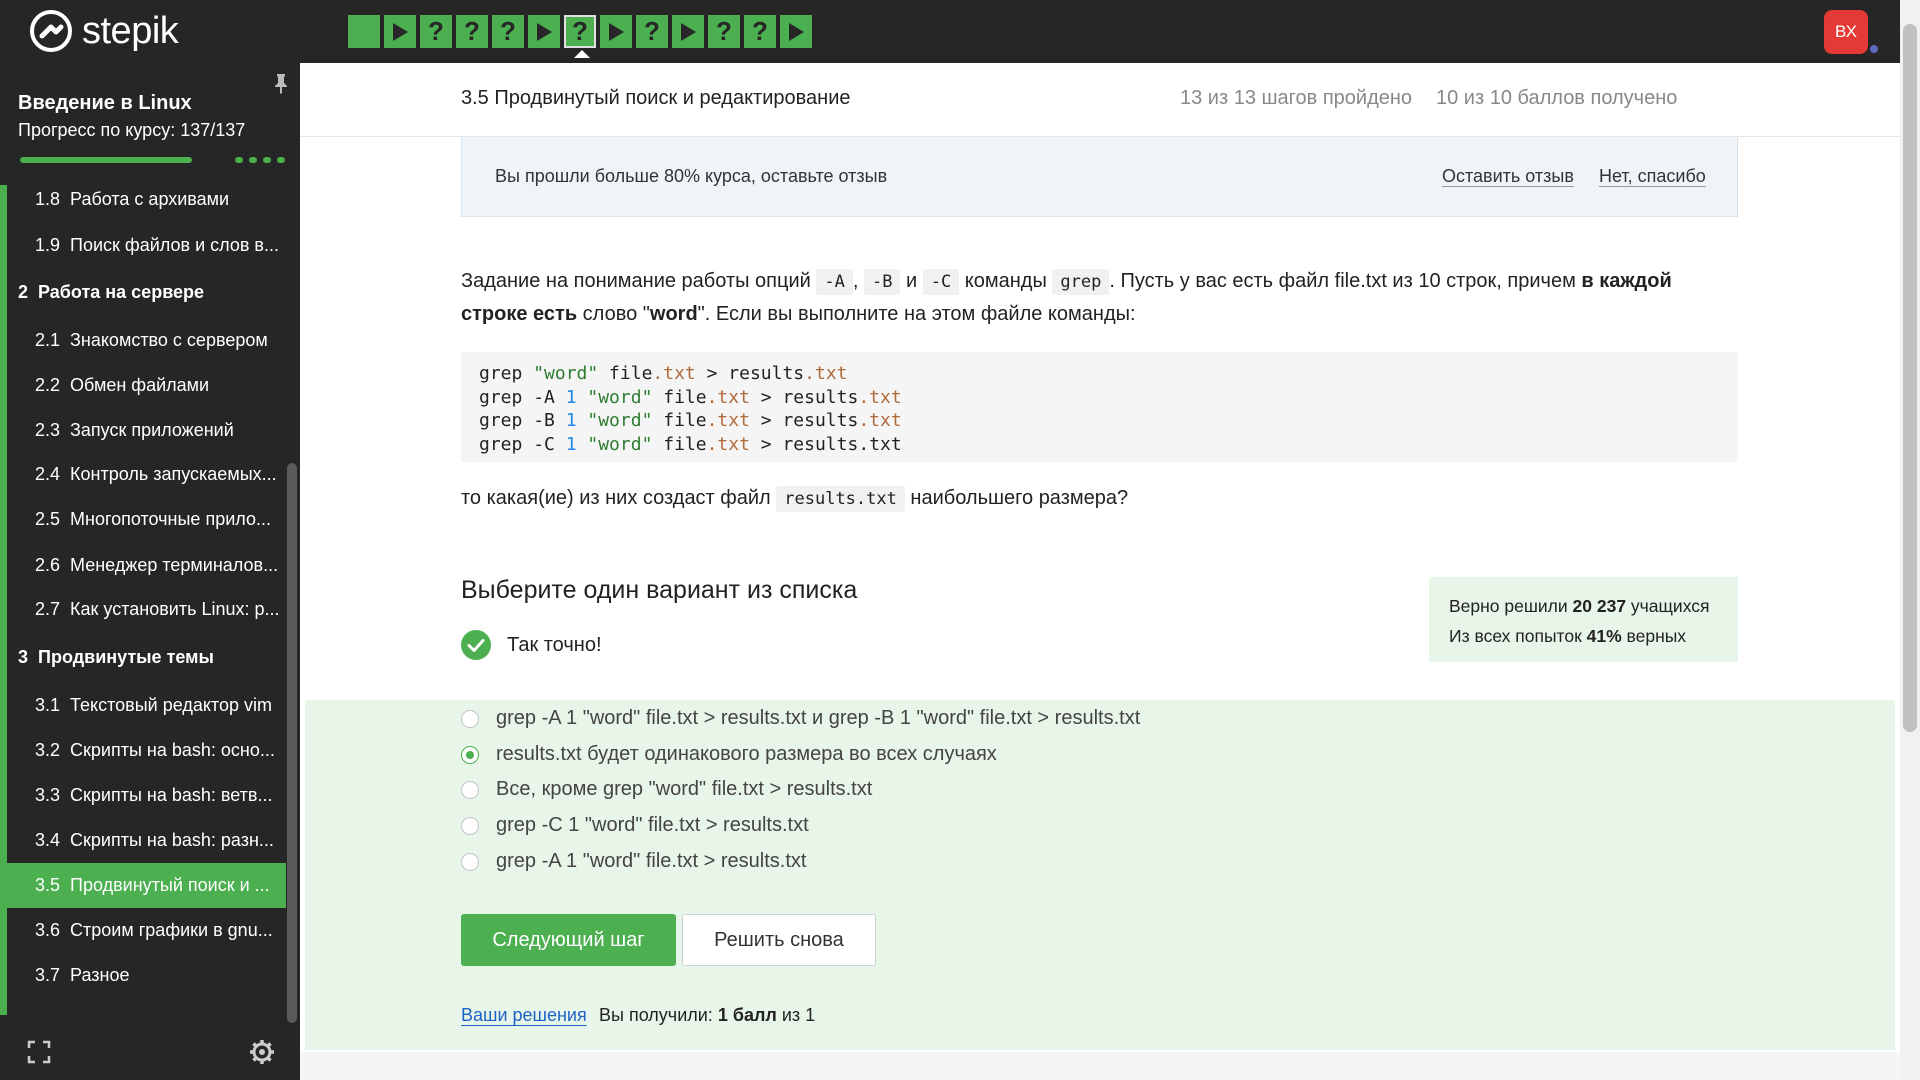  I want to click on answer-option: grep -C 1 "word" file.txt > results.txt, so click(635, 825).